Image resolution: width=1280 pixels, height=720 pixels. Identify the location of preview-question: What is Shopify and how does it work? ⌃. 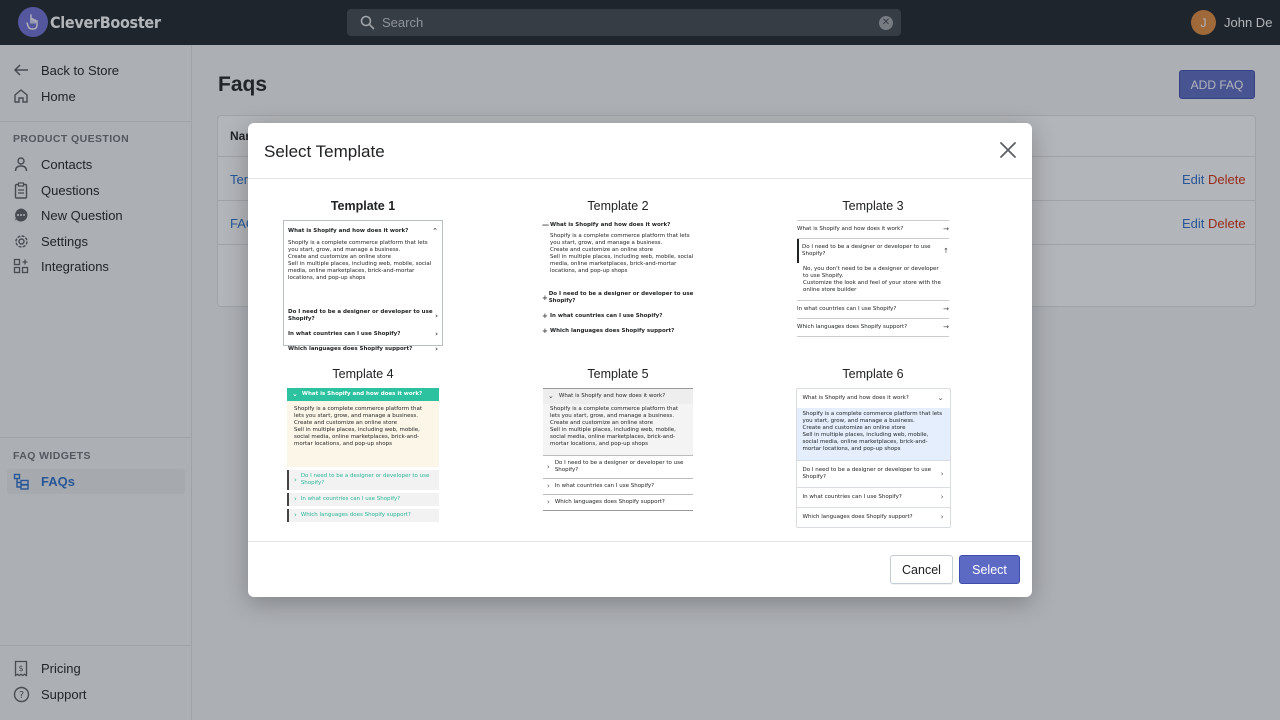
(363, 231).